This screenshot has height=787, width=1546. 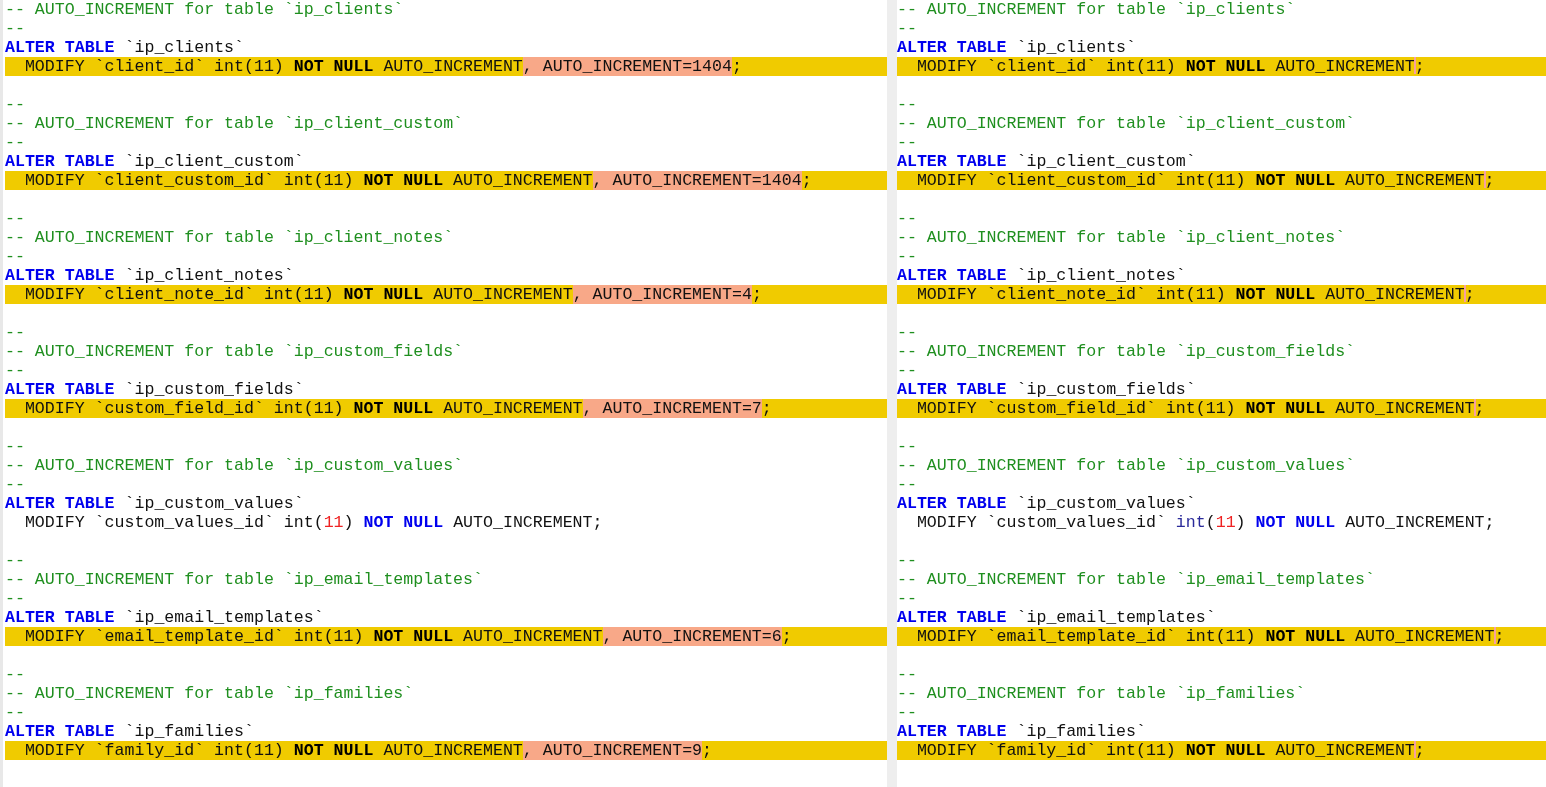 What do you see at coordinates (1225, 522) in the screenshot?
I see `number-literal: 11` at bounding box center [1225, 522].